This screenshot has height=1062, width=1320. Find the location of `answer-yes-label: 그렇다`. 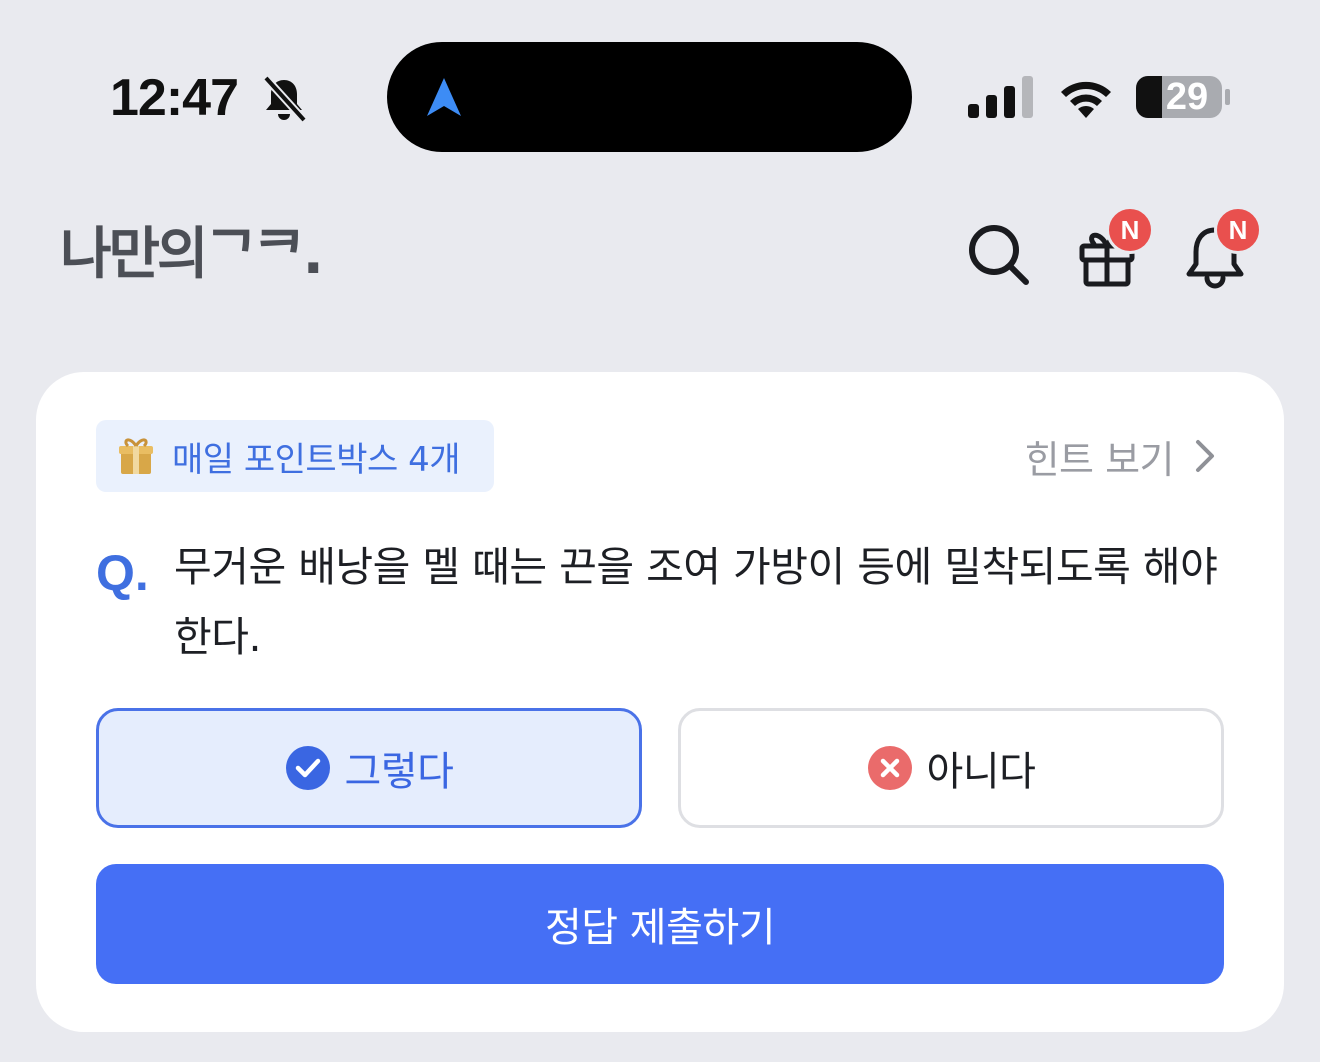

answer-yes-label: 그렇다 is located at coordinates (399, 772).